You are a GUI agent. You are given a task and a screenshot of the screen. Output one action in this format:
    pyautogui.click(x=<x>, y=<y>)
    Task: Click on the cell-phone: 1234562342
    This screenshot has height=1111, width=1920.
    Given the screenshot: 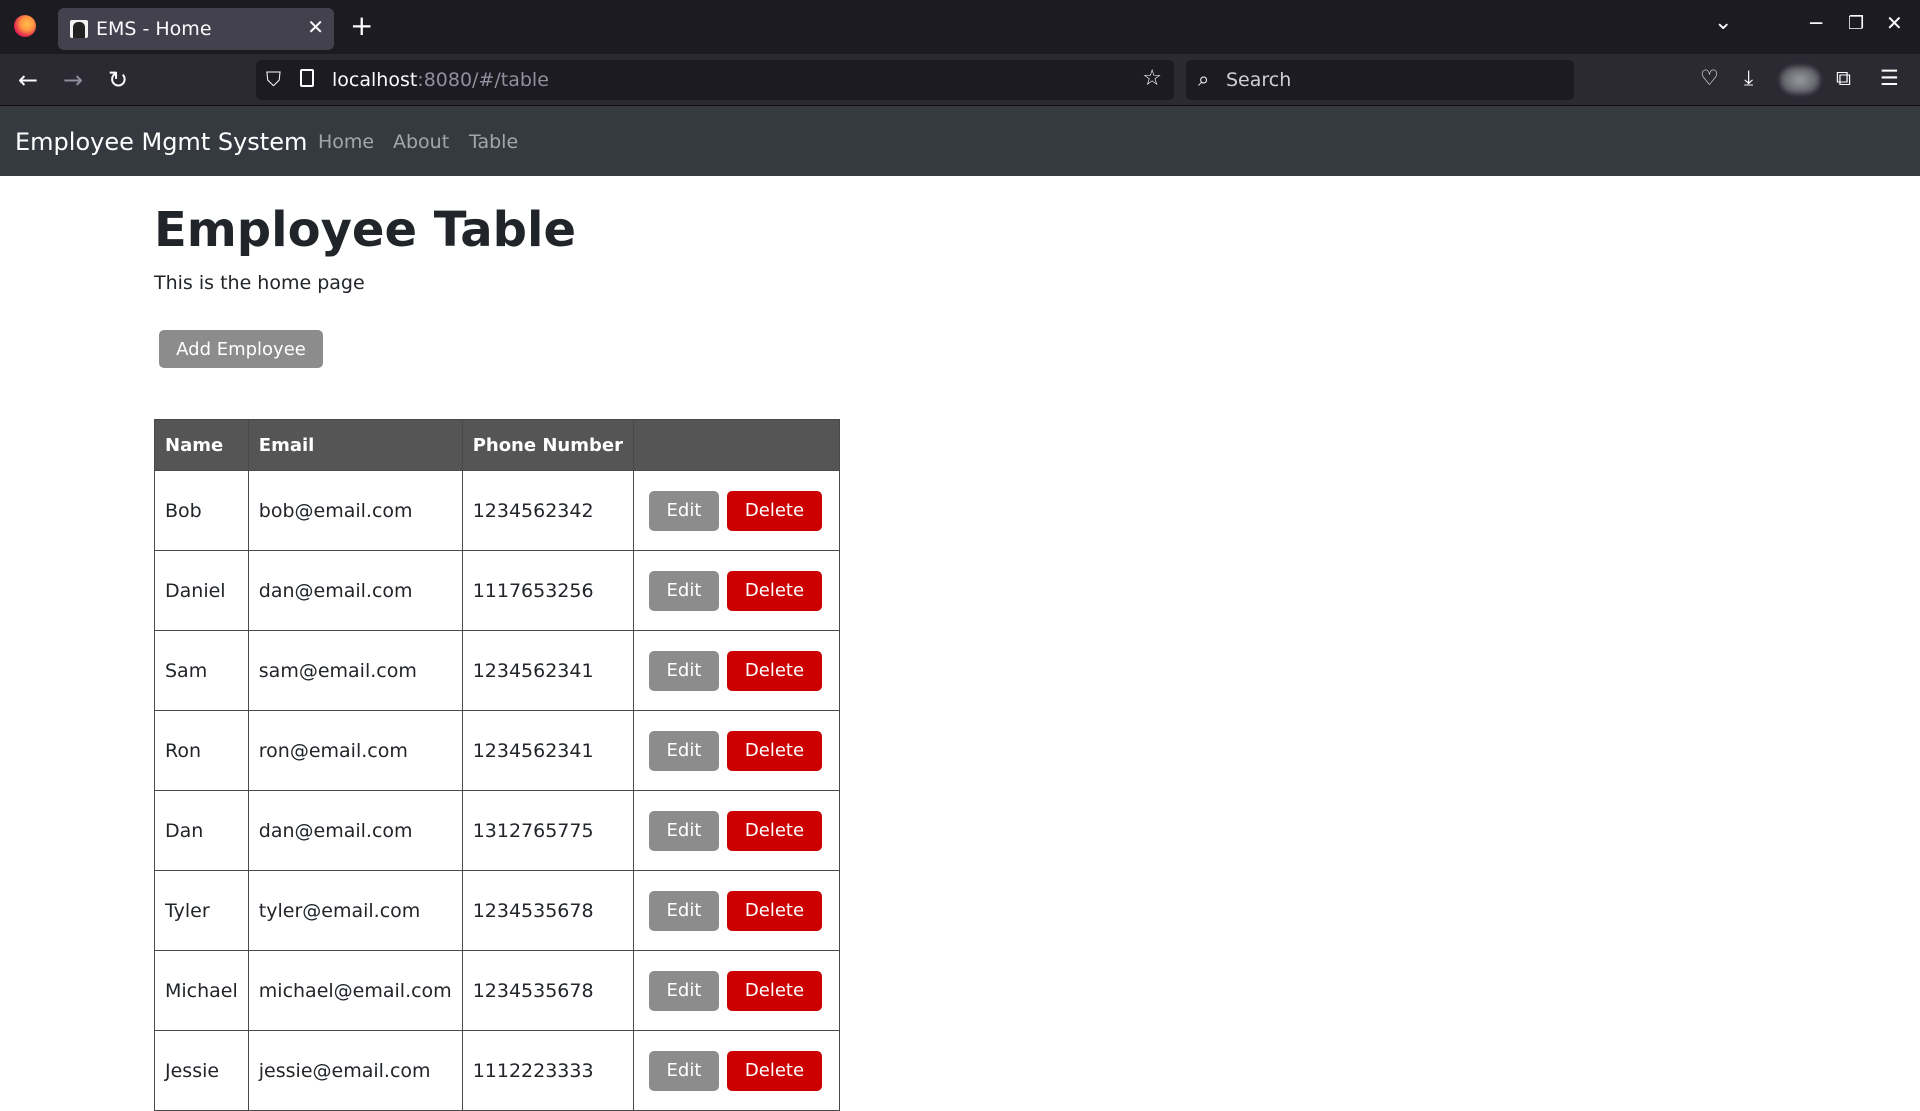 What is the action you would take?
    pyautogui.click(x=547, y=510)
    